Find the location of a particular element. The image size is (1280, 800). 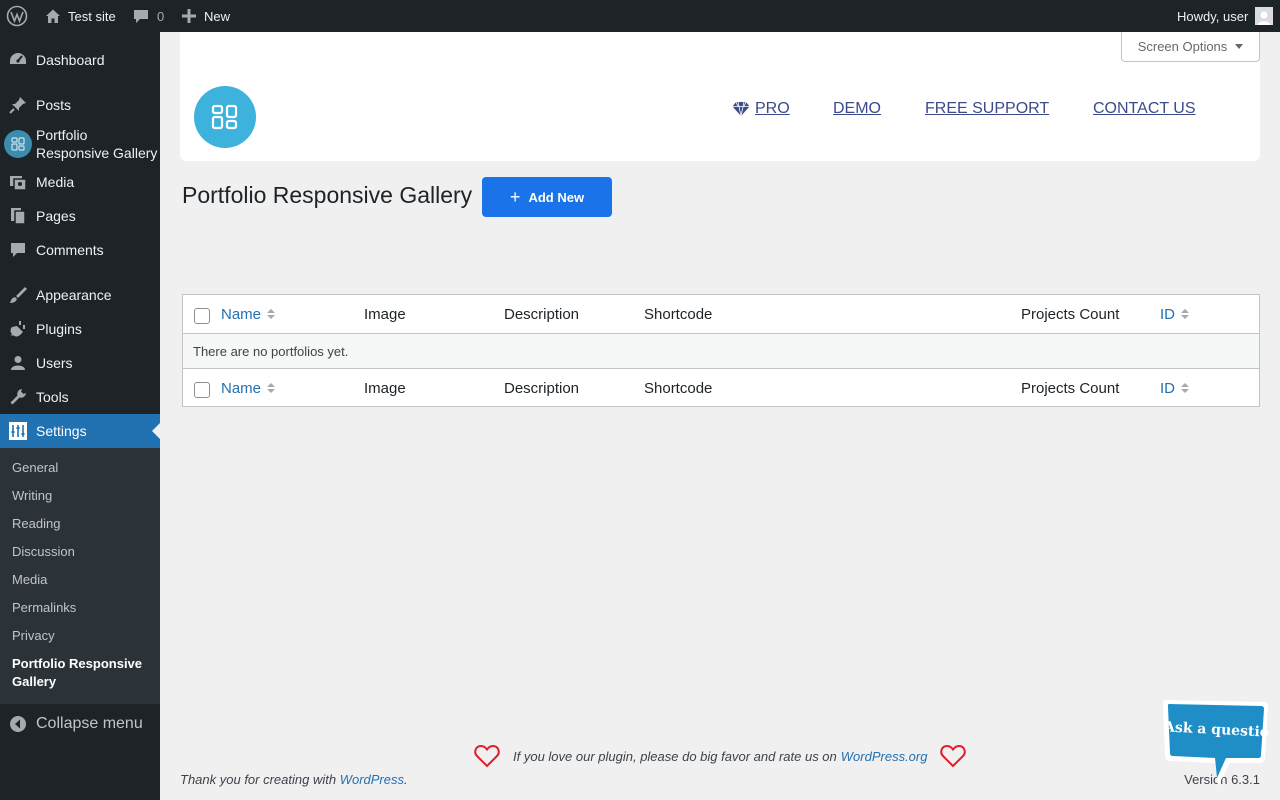

wordpress-link: WordPress is located at coordinates (372, 779).